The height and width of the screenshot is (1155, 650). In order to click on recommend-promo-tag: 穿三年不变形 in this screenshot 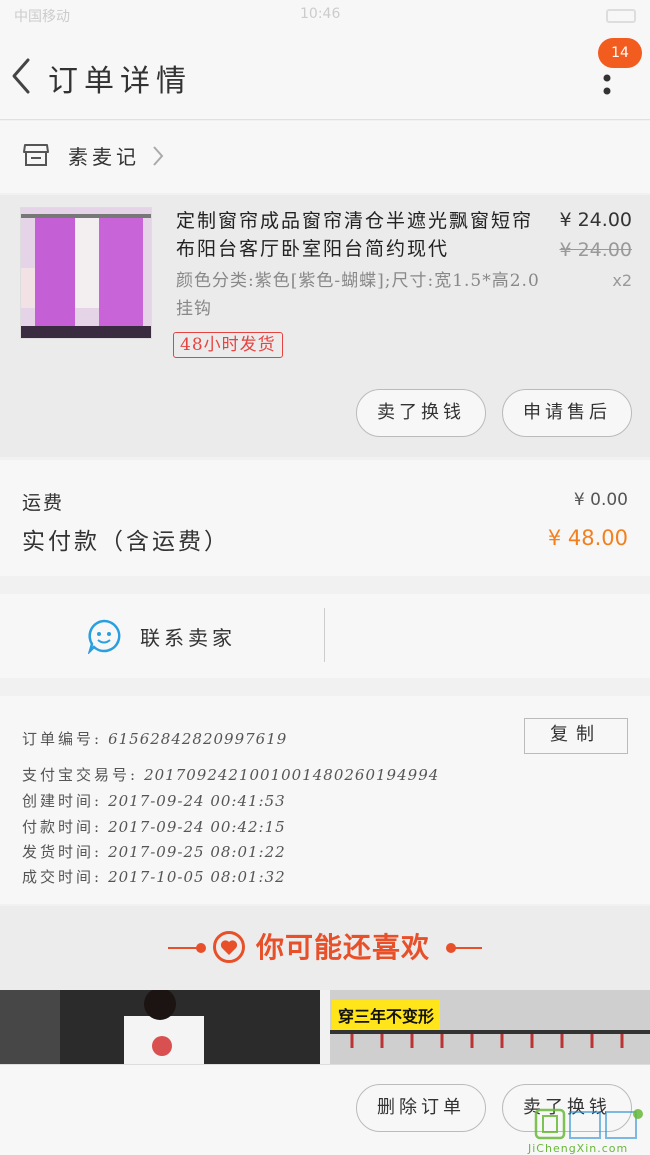, I will do `click(386, 1015)`.